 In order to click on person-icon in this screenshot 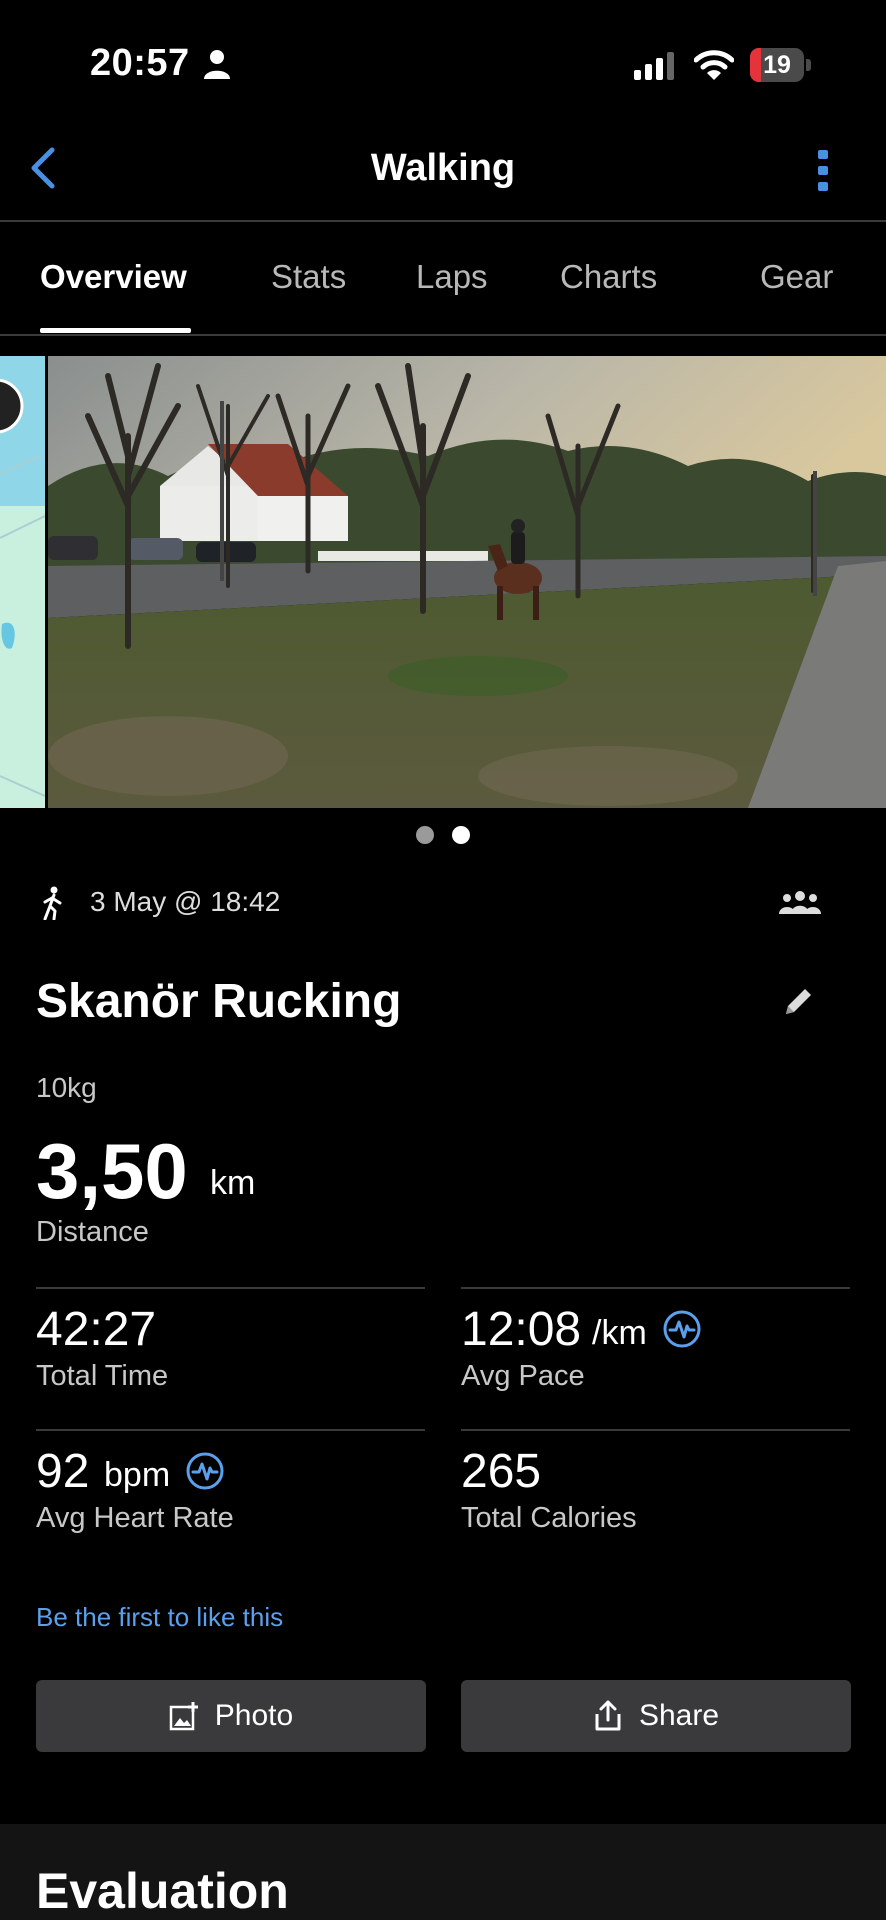, I will do `click(217, 64)`.